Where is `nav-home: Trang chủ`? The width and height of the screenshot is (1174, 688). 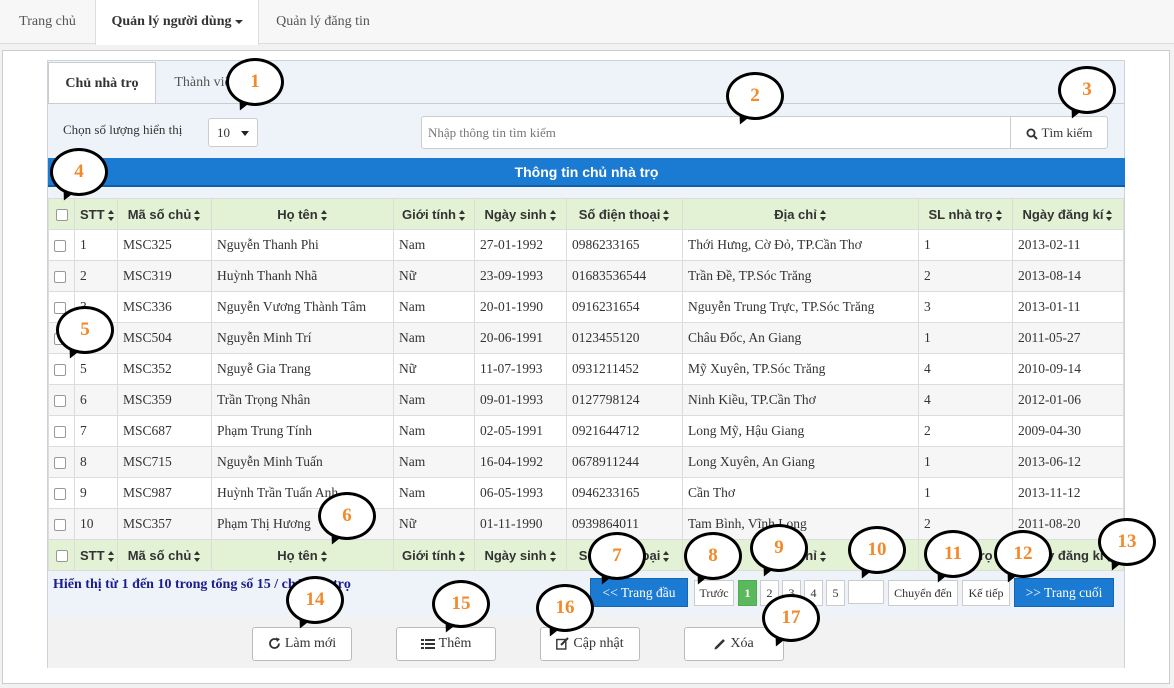
nav-home: Trang chủ is located at coordinates (47, 22).